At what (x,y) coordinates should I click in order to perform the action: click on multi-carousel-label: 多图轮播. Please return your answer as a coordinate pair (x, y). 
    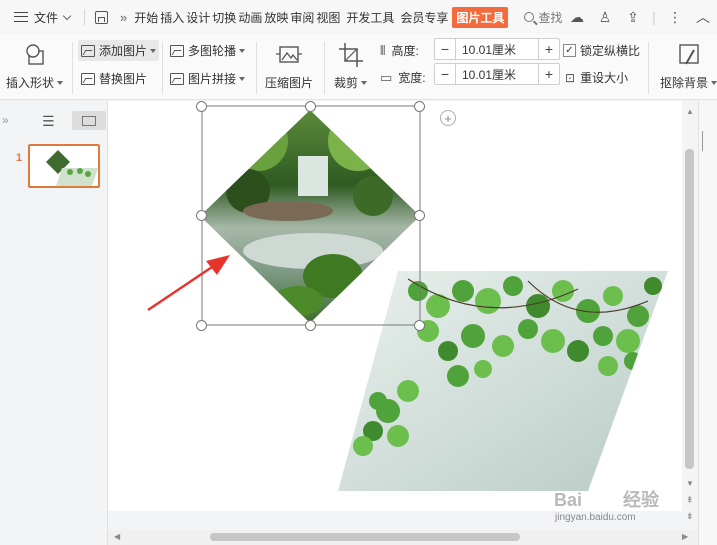
    Looking at the image, I should click on (212, 51).